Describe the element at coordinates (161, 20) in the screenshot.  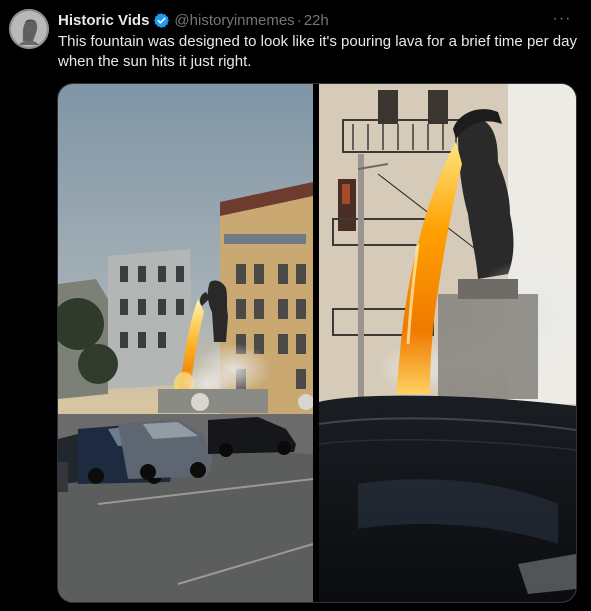
I see `verified-badge-icon` at that location.